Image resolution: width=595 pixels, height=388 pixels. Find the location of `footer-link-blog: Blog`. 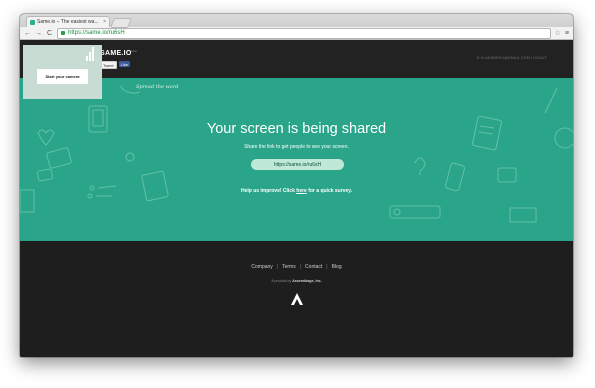

footer-link-blog: Blog is located at coordinates (337, 267).